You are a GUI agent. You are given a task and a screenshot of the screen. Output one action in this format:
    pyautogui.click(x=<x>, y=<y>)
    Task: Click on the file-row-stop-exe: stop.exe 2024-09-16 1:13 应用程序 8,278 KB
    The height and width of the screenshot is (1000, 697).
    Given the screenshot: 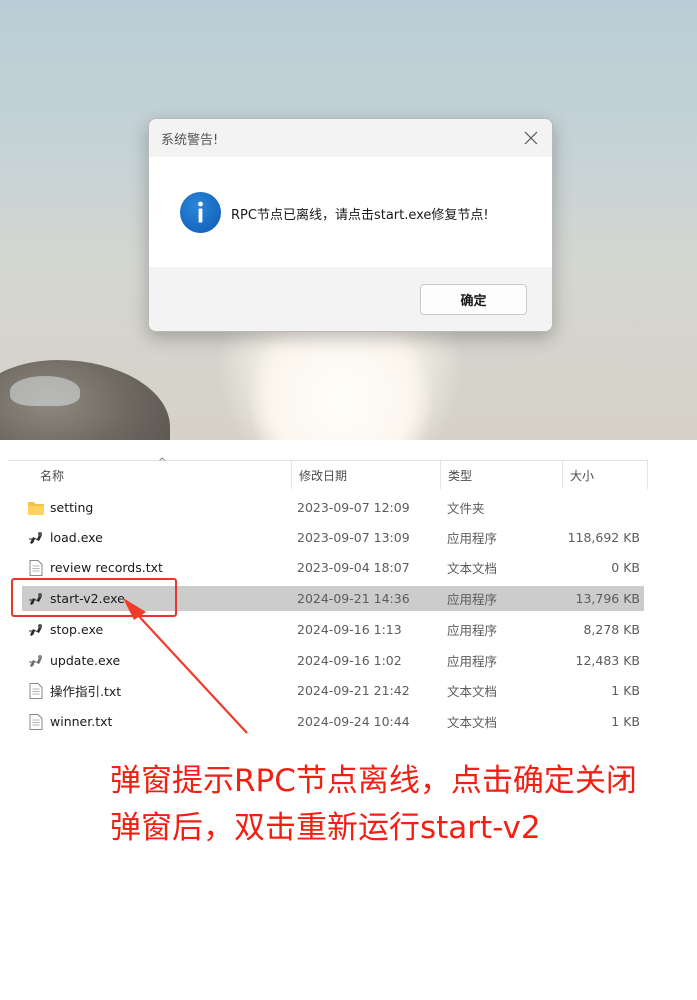 What is the action you would take?
    pyautogui.click(x=333, y=629)
    